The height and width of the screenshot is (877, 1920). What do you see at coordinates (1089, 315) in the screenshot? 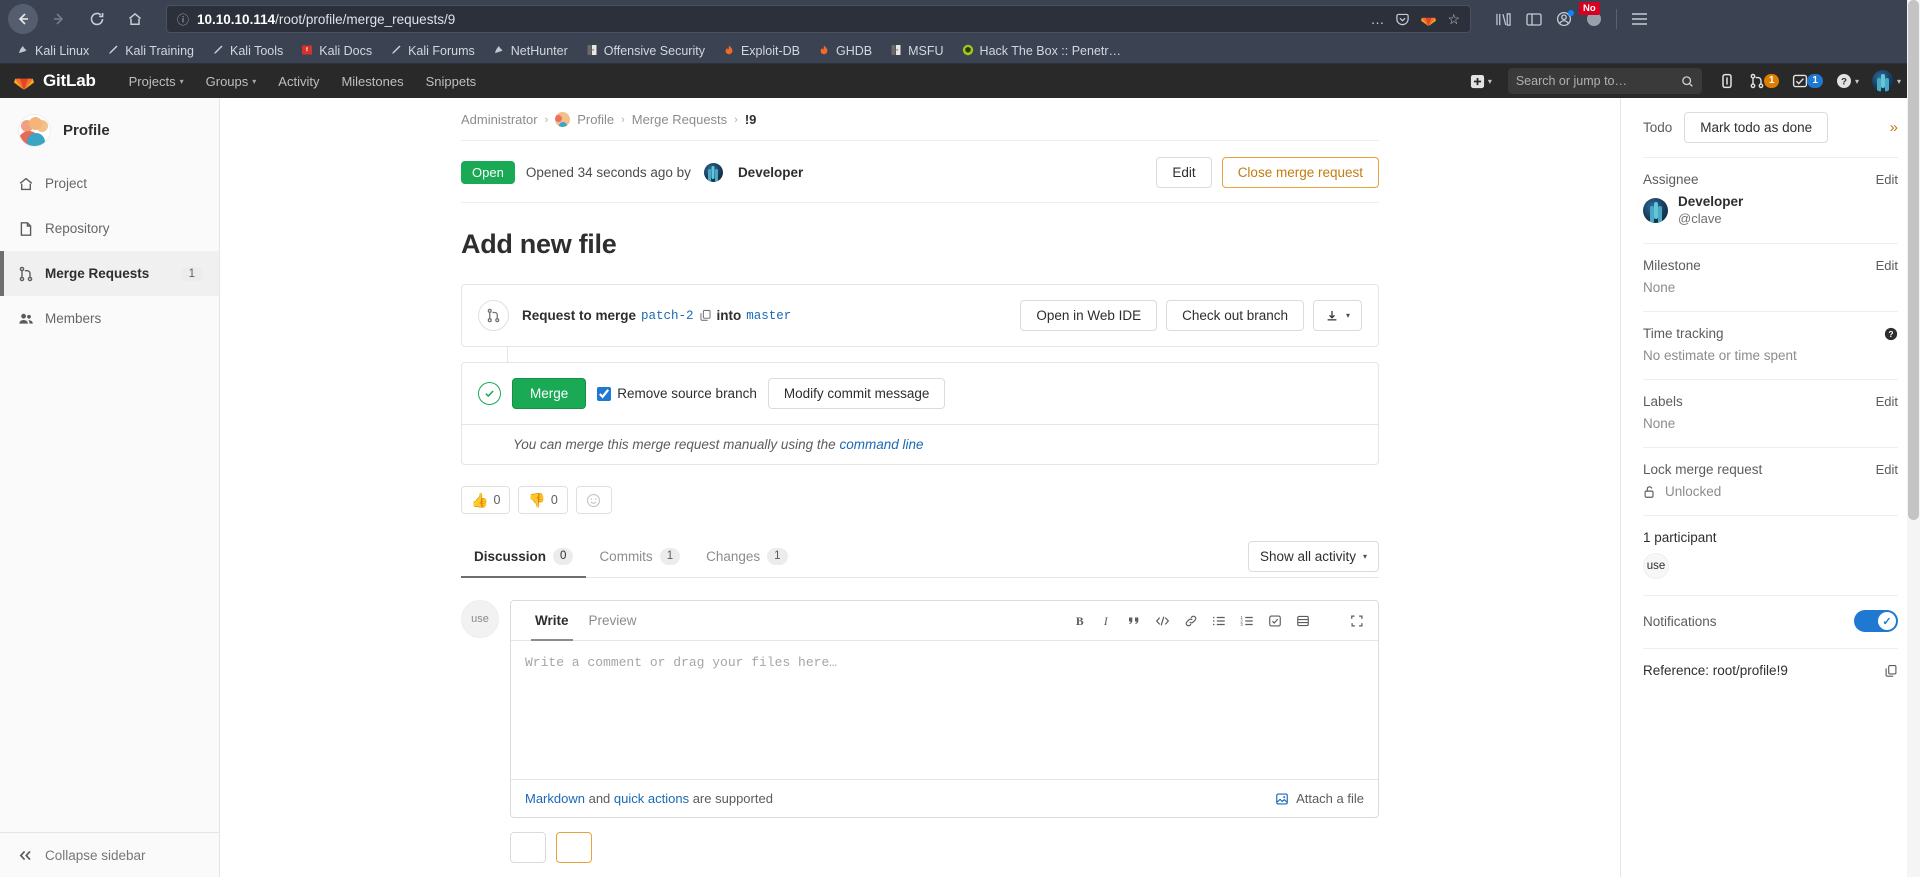
I see `open-in-web-ide-button: Open in Web IDE` at bounding box center [1089, 315].